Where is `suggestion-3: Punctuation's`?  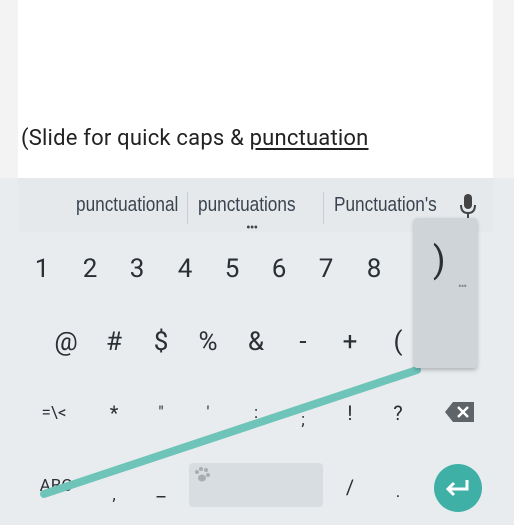 suggestion-3: Punctuation's is located at coordinates (385, 205).